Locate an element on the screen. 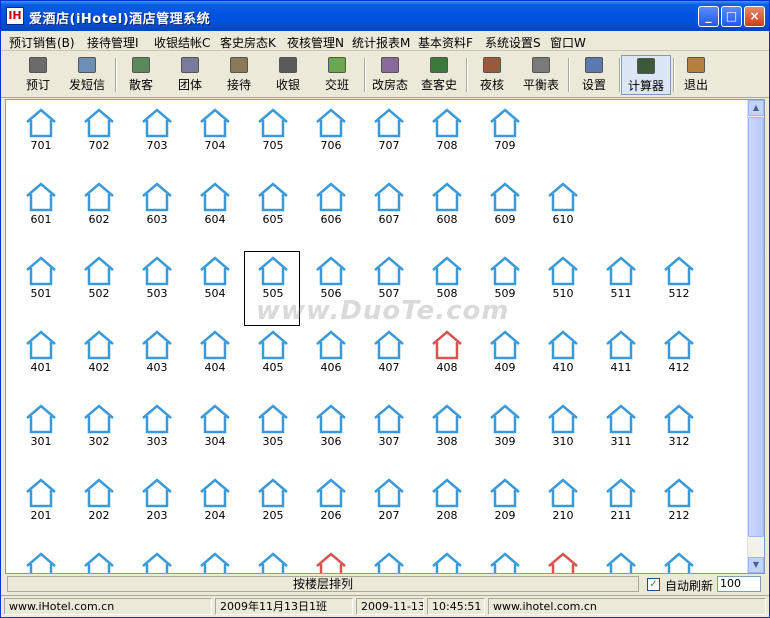 The height and width of the screenshot is (618, 770). close-button: × is located at coordinates (754, 16).